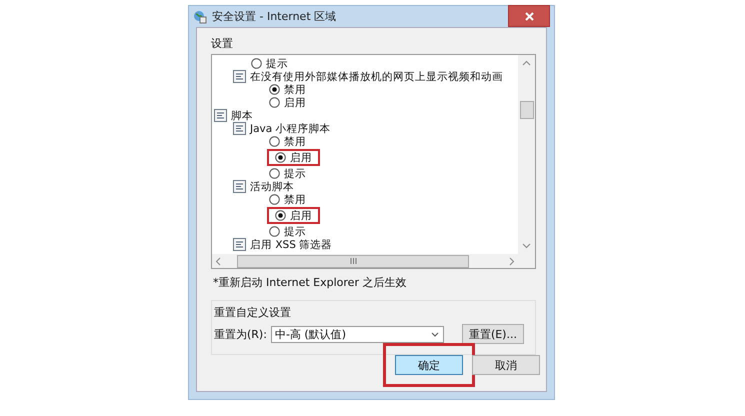  I want to click on scroll-up-icon, so click(526, 63).